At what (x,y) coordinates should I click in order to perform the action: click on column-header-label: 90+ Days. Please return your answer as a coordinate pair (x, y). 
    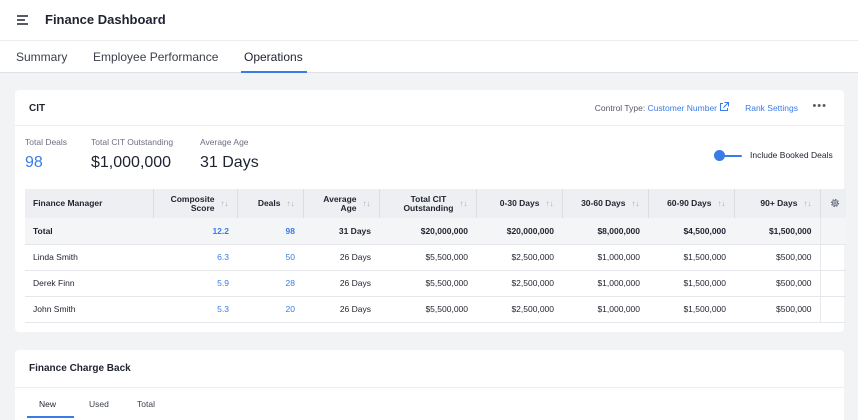
    Looking at the image, I should click on (779, 203).